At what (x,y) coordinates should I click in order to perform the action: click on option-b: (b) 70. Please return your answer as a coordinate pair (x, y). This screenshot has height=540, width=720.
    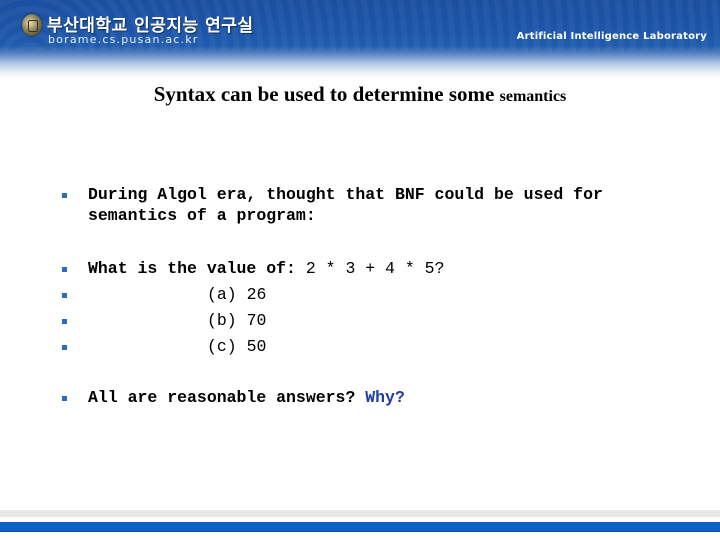
    Looking at the image, I should click on (237, 320).